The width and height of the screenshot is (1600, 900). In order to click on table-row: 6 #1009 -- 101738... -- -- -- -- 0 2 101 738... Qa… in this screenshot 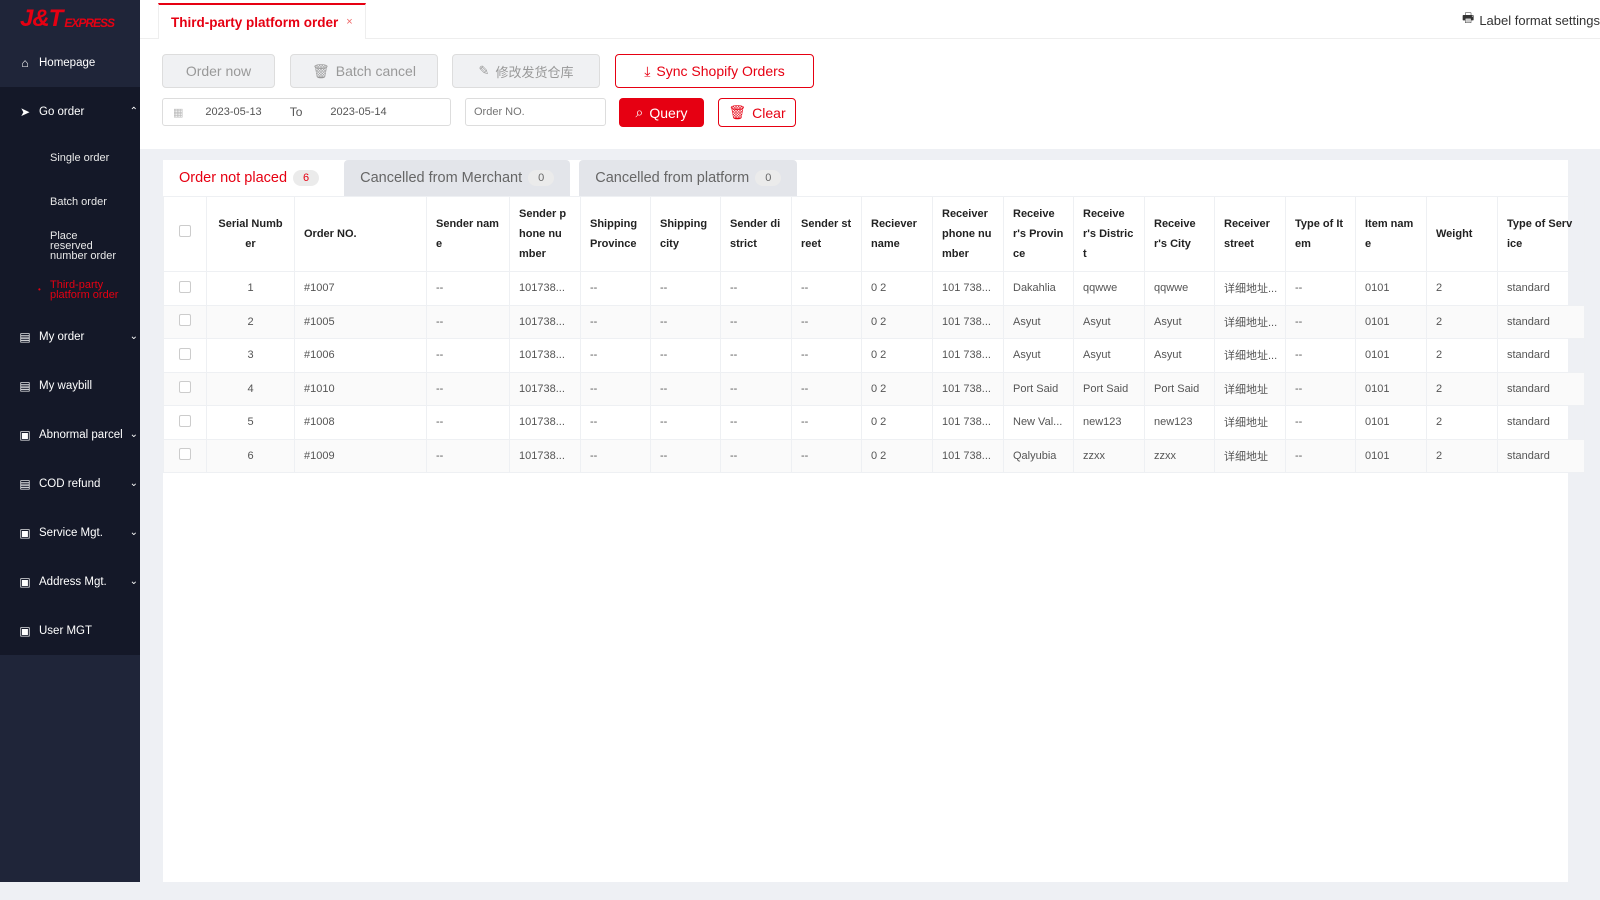, I will do `click(874, 455)`.